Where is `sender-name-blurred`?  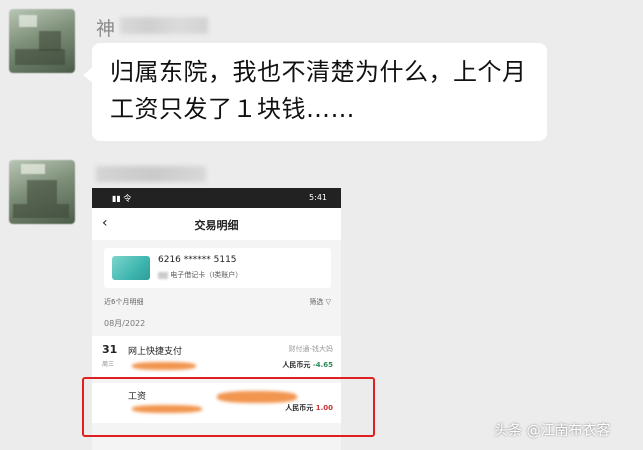
sender-name-blurred is located at coordinates (151, 174).